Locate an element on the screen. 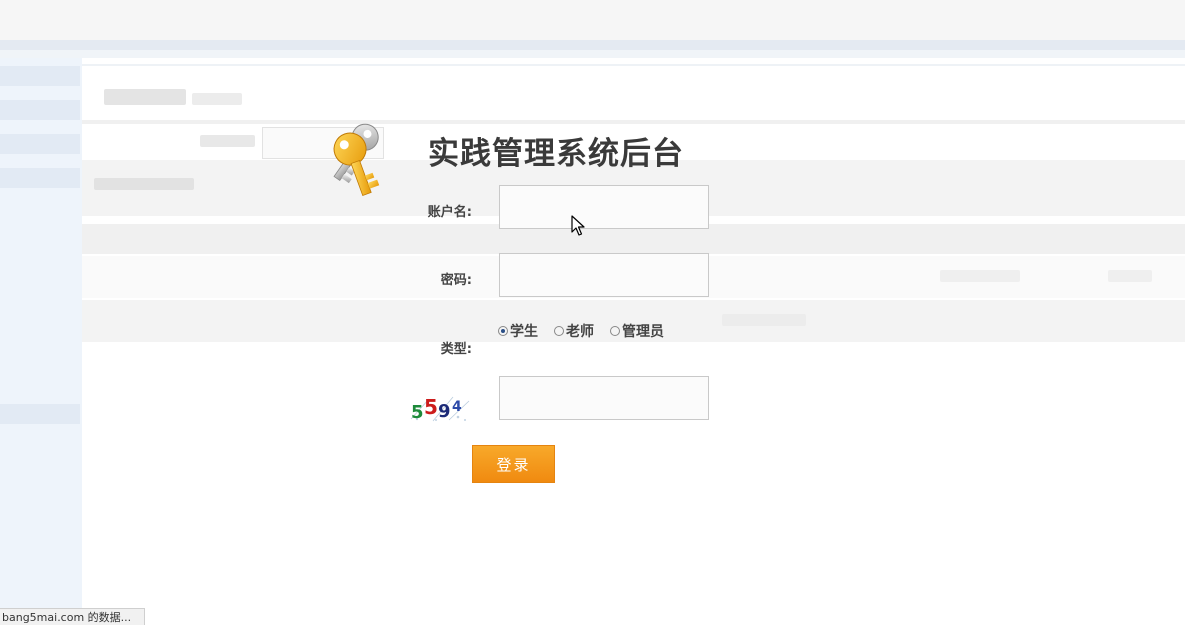  captcha-image: 5 5 9 4 is located at coordinates (440, 408).